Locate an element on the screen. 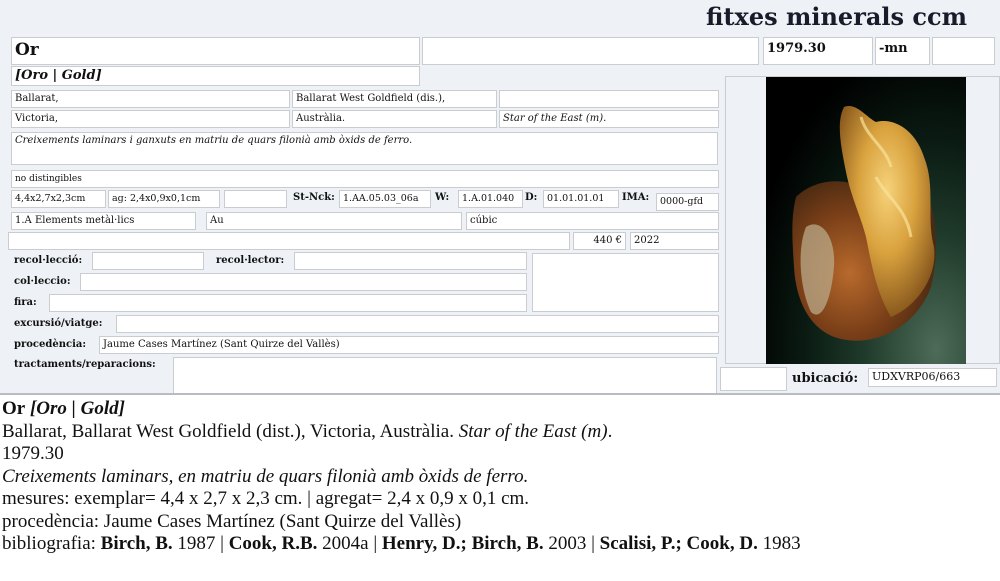 Image resolution: width=1000 pixels, height=581 pixels. strunz-field: 1.AA.05.03_06a is located at coordinates (385, 199).